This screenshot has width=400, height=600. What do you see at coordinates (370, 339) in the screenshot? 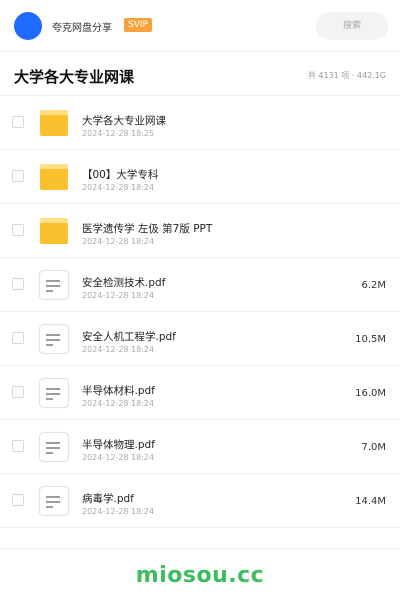
I see `file-size: 10.5M` at bounding box center [370, 339].